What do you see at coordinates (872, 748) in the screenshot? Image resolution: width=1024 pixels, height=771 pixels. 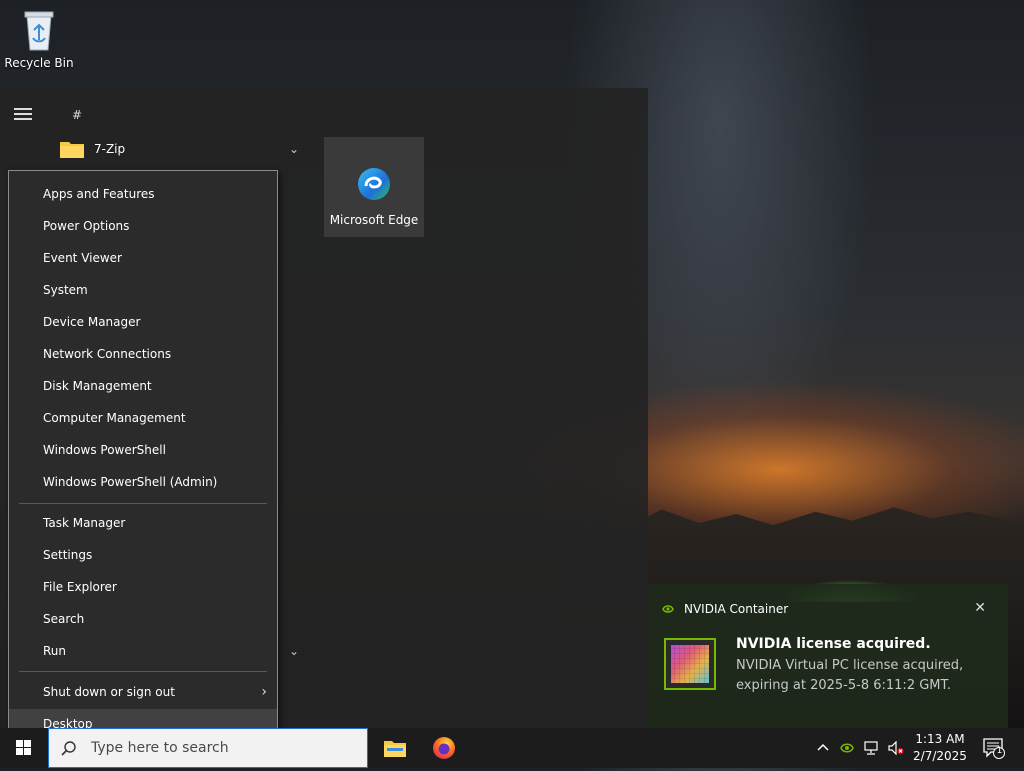 I see `network-icon` at bounding box center [872, 748].